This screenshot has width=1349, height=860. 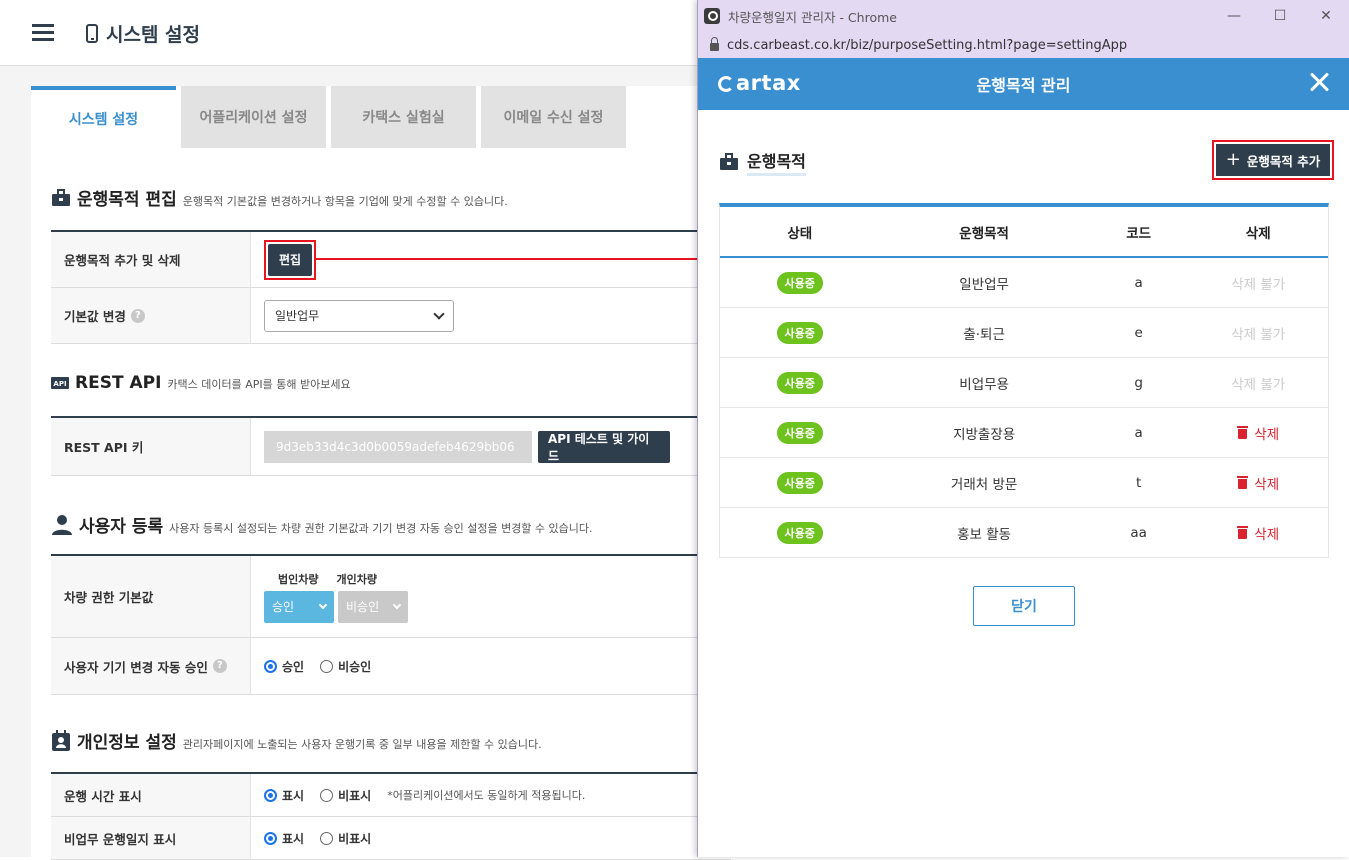 I want to click on vehicle-permission-label: 차량 권한 기본값, so click(x=151, y=596).